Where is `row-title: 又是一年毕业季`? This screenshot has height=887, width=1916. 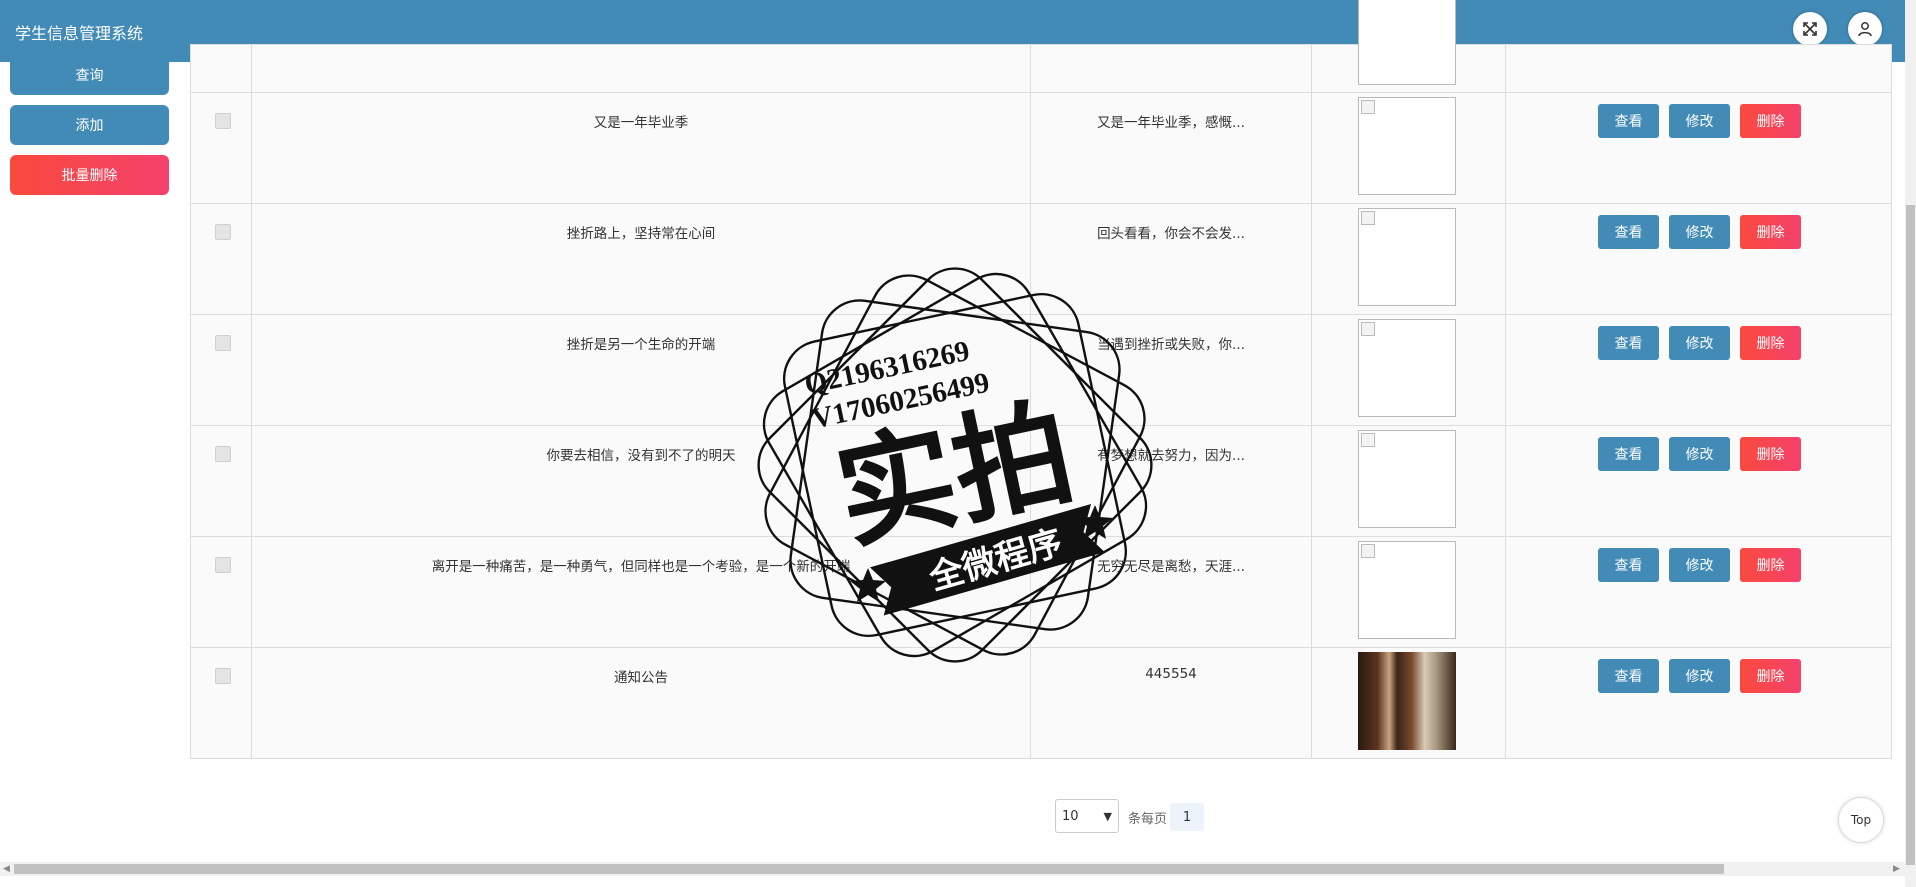
row-title: 又是一年毕业季 is located at coordinates (641, 123).